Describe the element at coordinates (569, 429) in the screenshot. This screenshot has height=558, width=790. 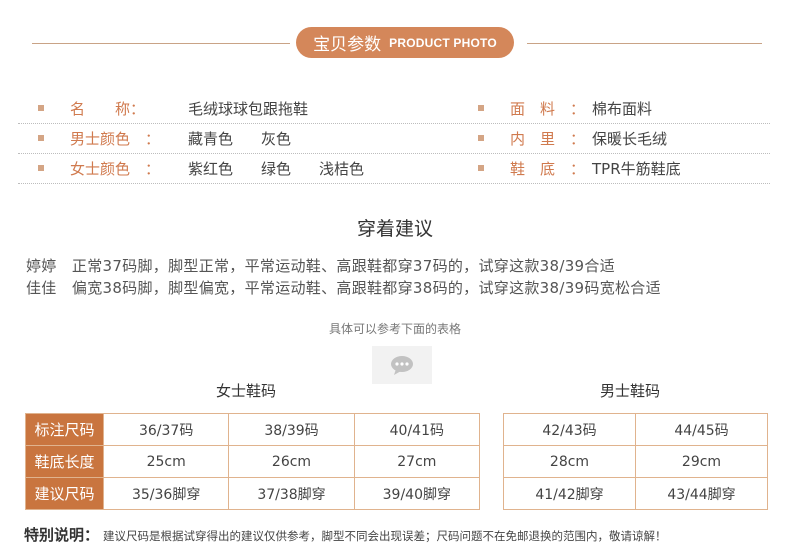
I see `table-cell: 42/43码` at that location.